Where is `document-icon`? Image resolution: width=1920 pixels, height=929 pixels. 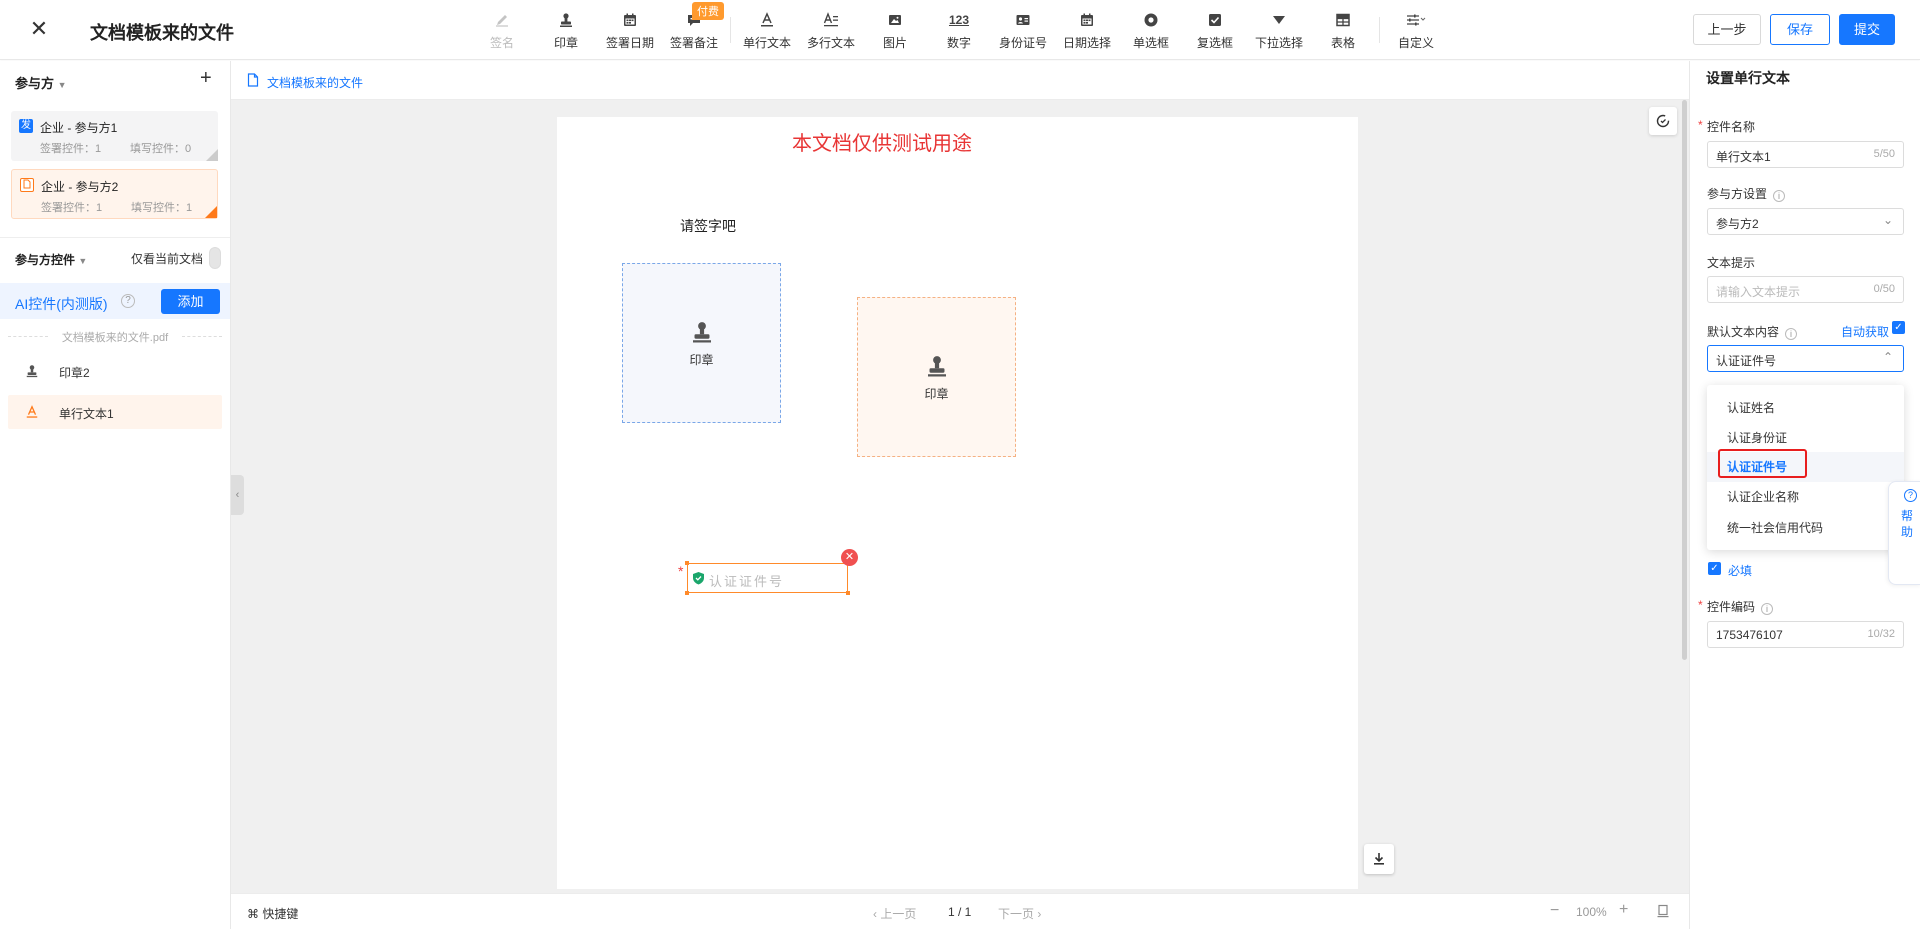
document-icon is located at coordinates (27, 185).